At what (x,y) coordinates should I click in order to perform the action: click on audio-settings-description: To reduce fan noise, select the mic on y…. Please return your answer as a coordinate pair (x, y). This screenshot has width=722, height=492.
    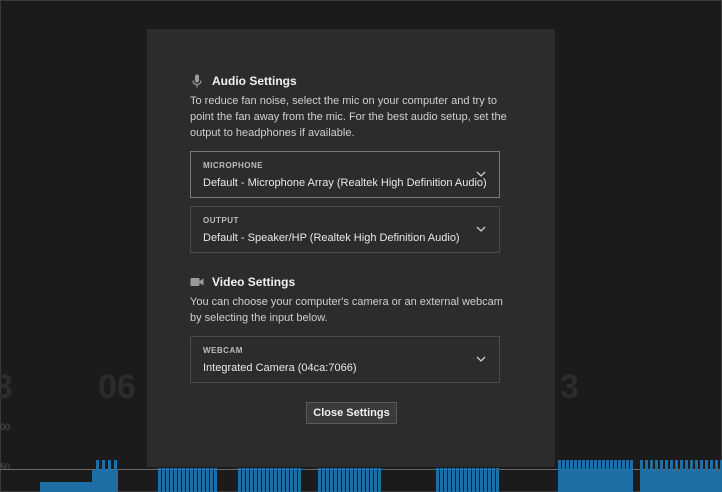
    Looking at the image, I should click on (348, 117).